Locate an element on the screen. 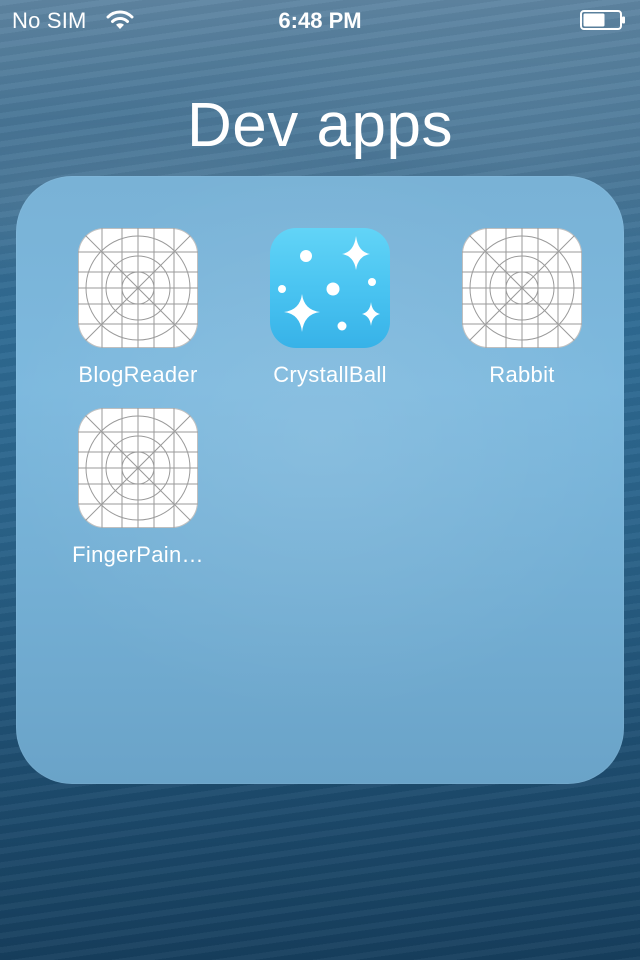  app-crystallball: CrystallBall is located at coordinates (330, 313).